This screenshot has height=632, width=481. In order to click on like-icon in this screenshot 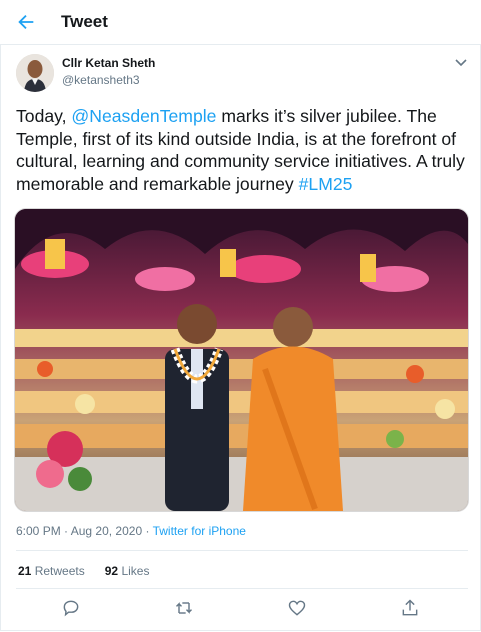, I will do `click(298, 609)`.